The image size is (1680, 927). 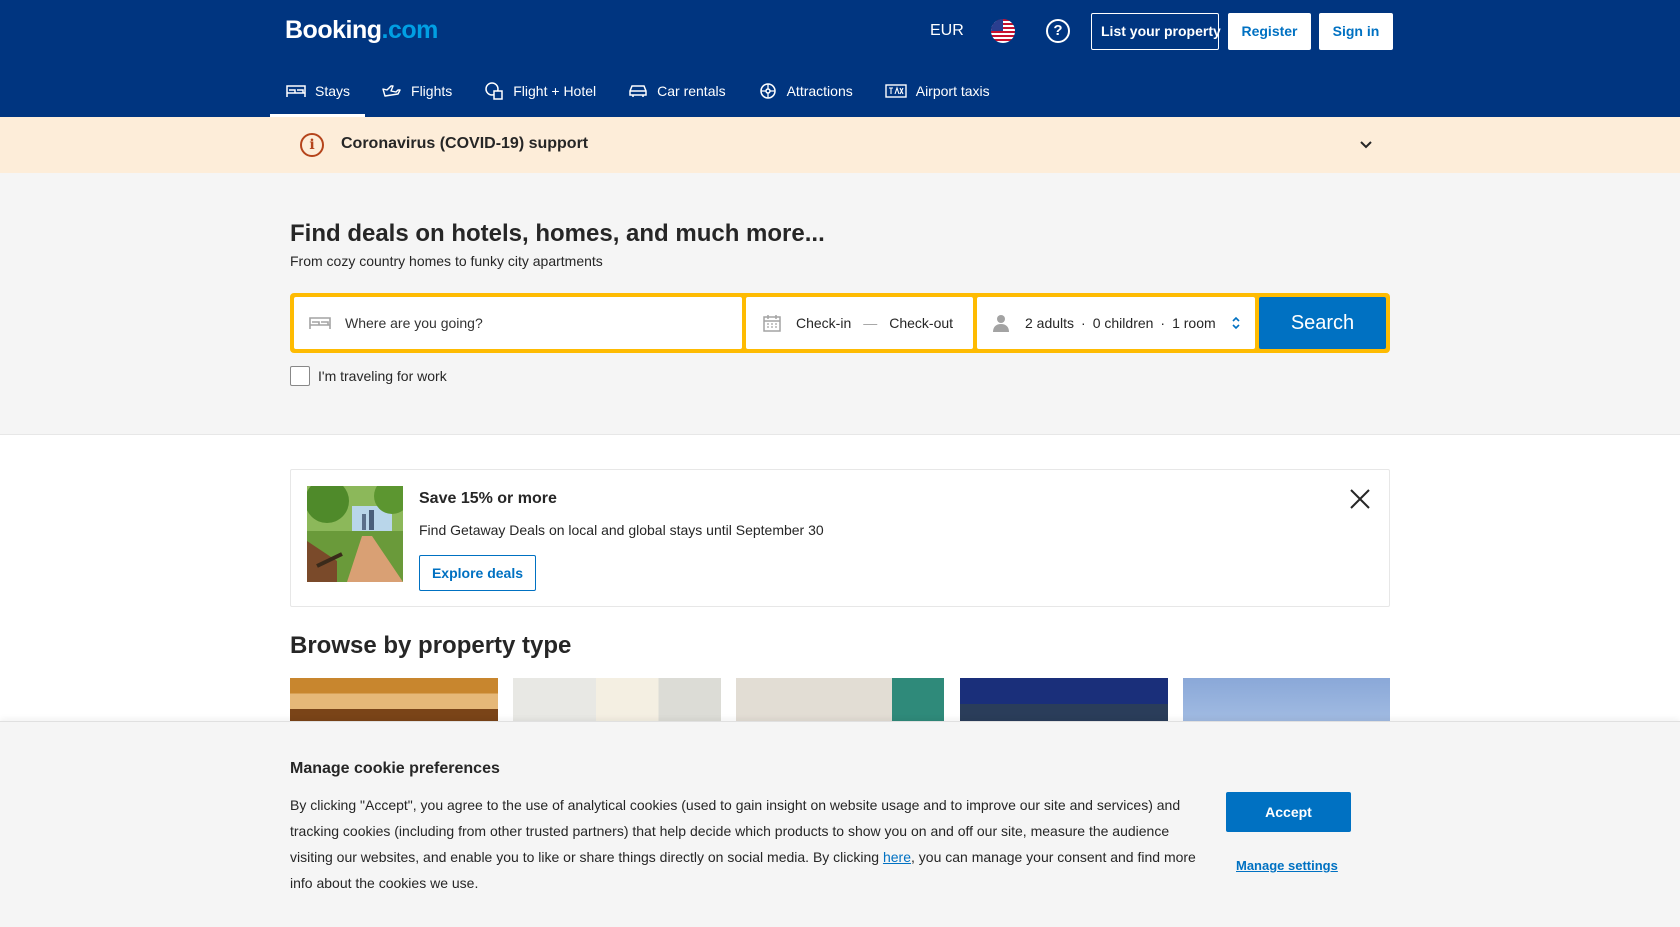 I want to click on register-button: Register, so click(x=1269, y=31).